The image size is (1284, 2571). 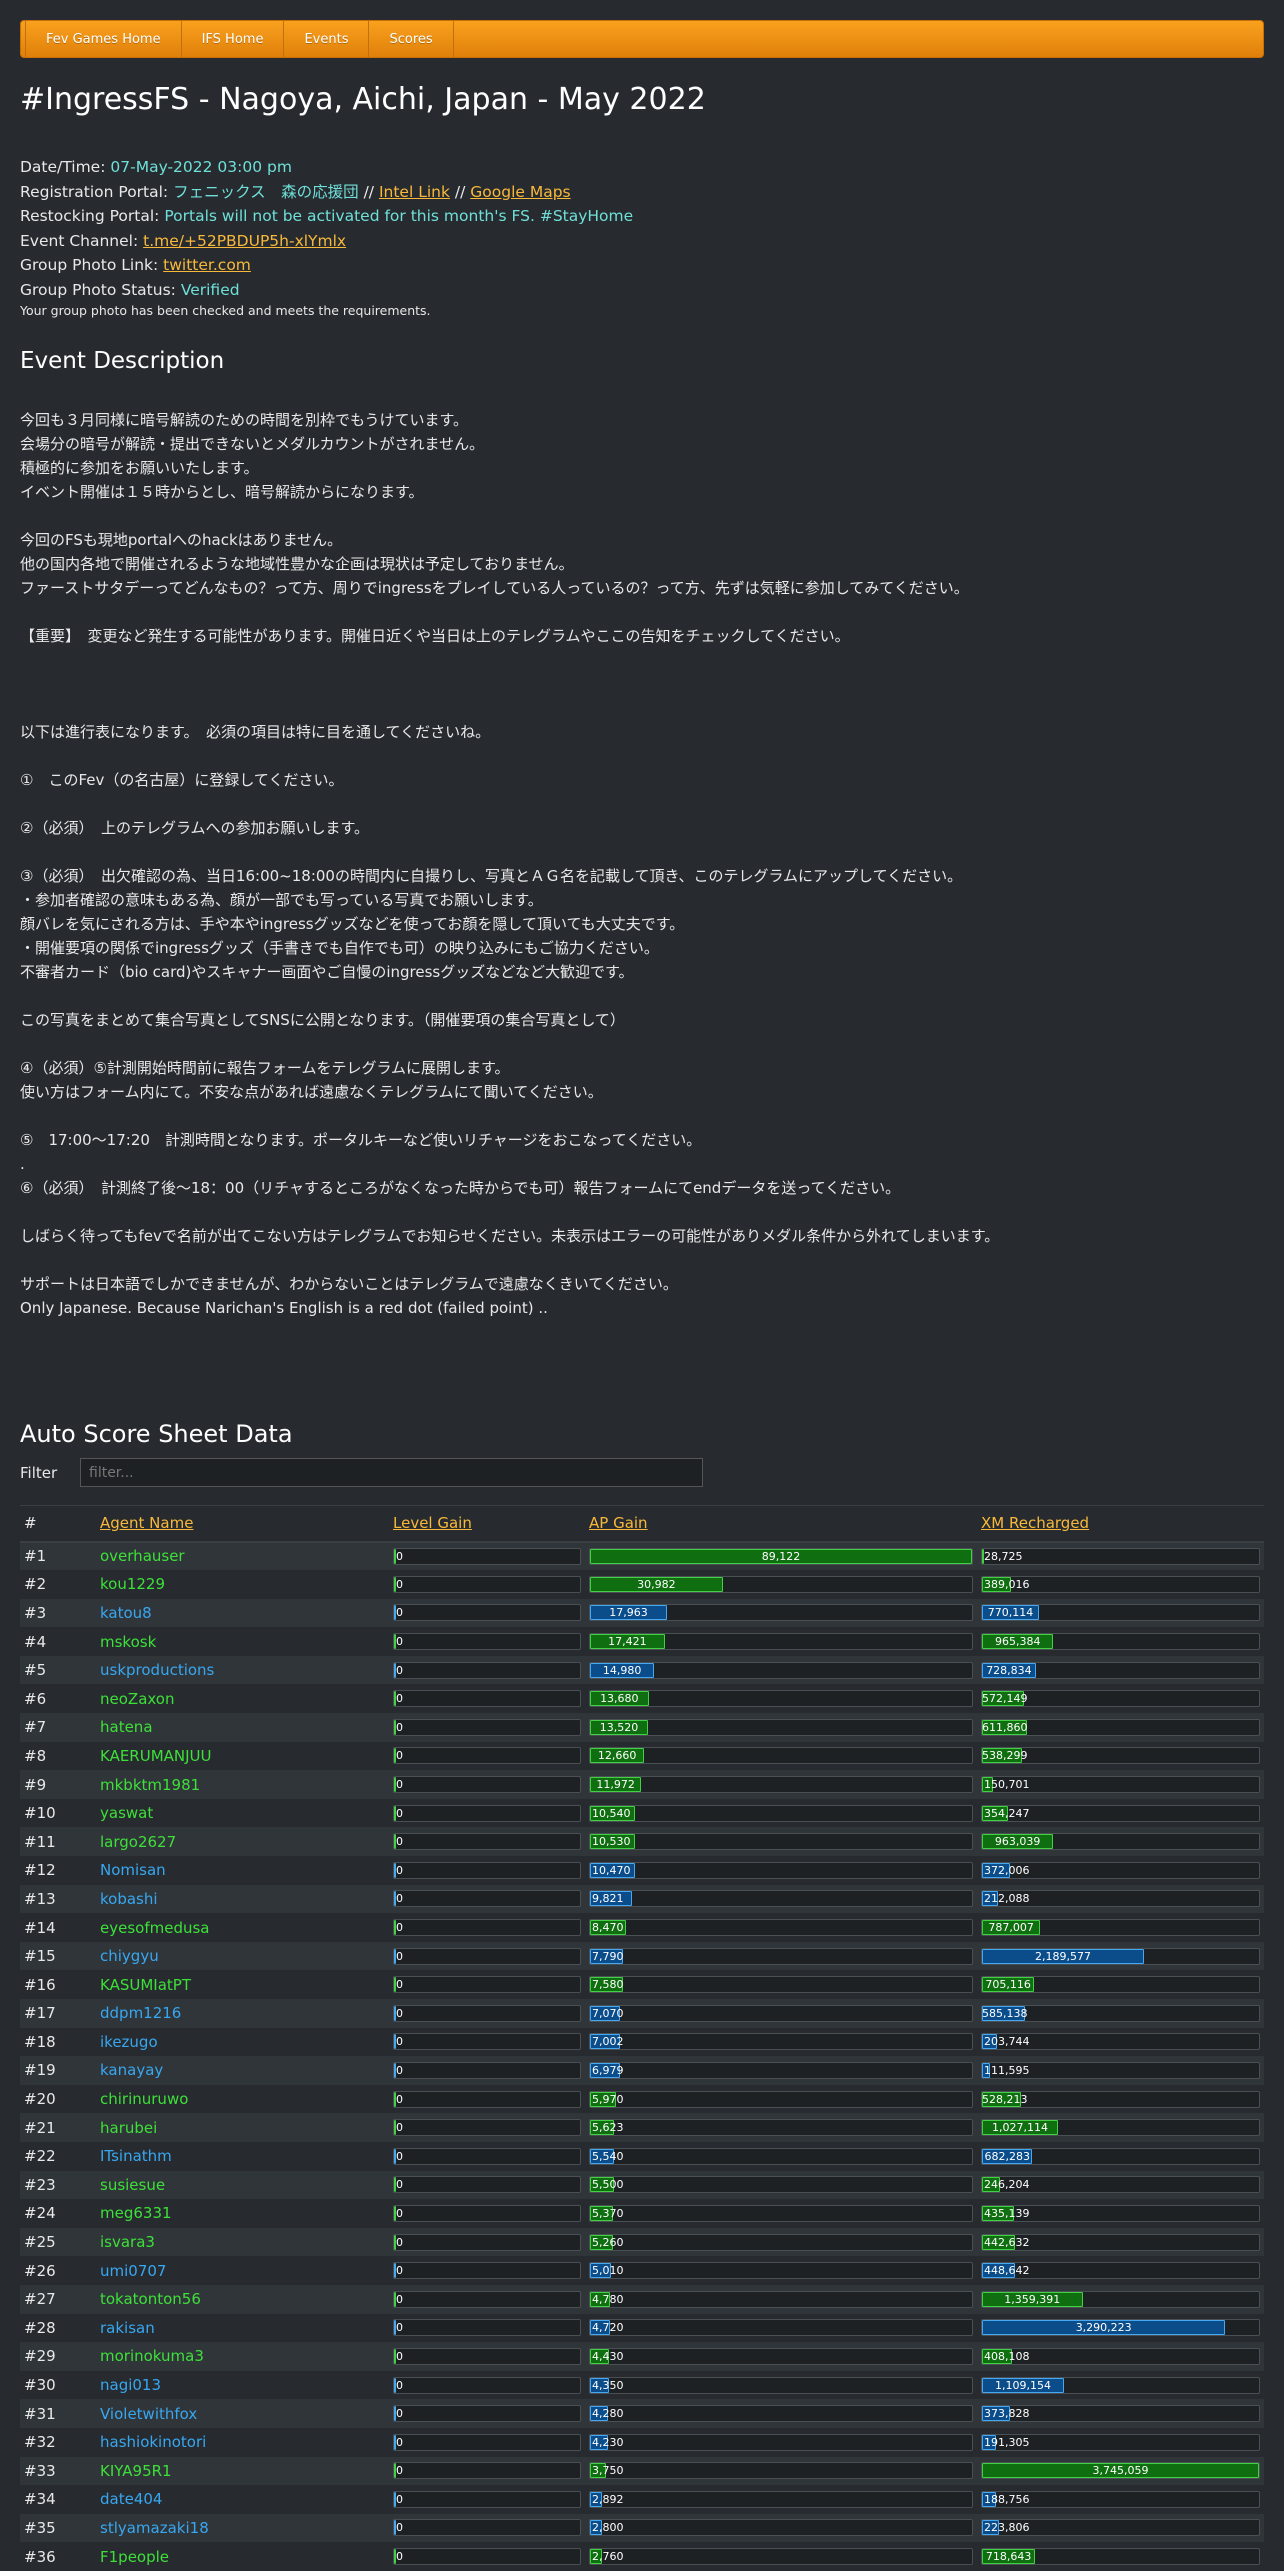 What do you see at coordinates (781, 2042) in the screenshot?
I see `ap-gain-cell: 7,002` at bounding box center [781, 2042].